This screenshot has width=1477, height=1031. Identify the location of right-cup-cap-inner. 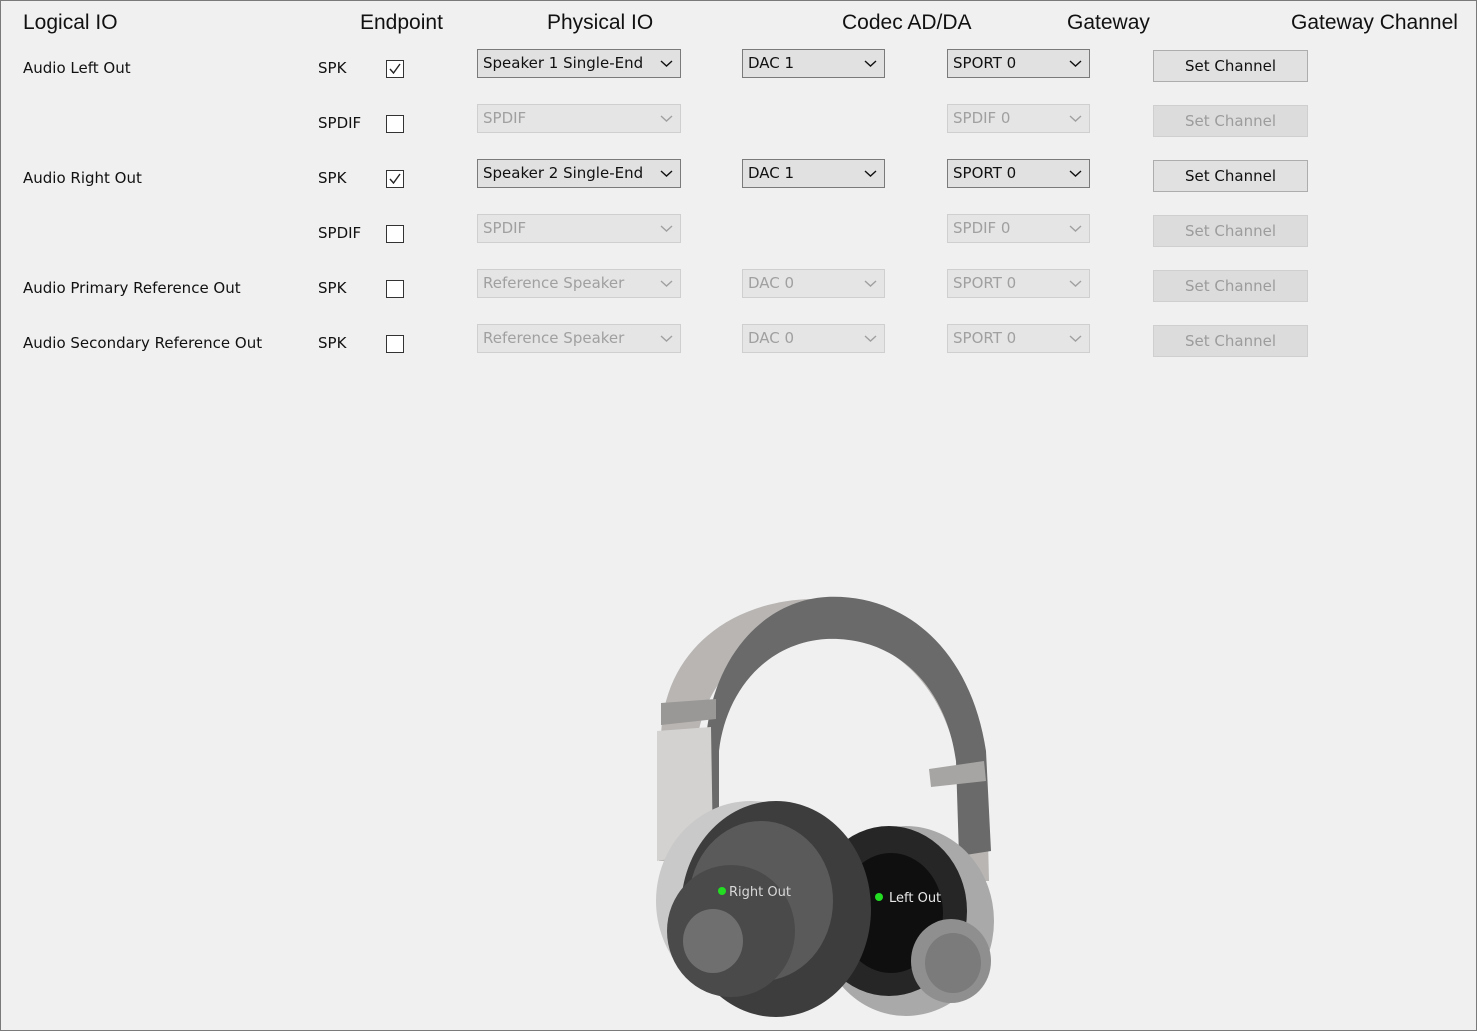
(713, 941).